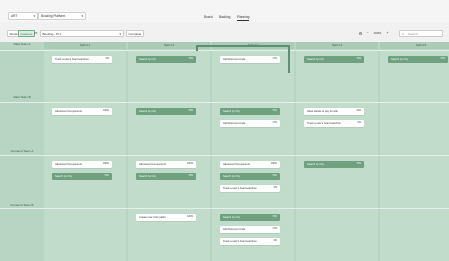 The height and width of the screenshot is (261, 449). What do you see at coordinates (36, 33) in the screenshot?
I see `pi-label: PI` at bounding box center [36, 33].